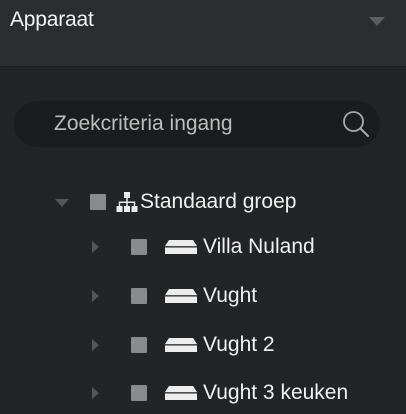  I want to click on tree-node-villa-nuland: Villa Nuland, so click(203, 247).